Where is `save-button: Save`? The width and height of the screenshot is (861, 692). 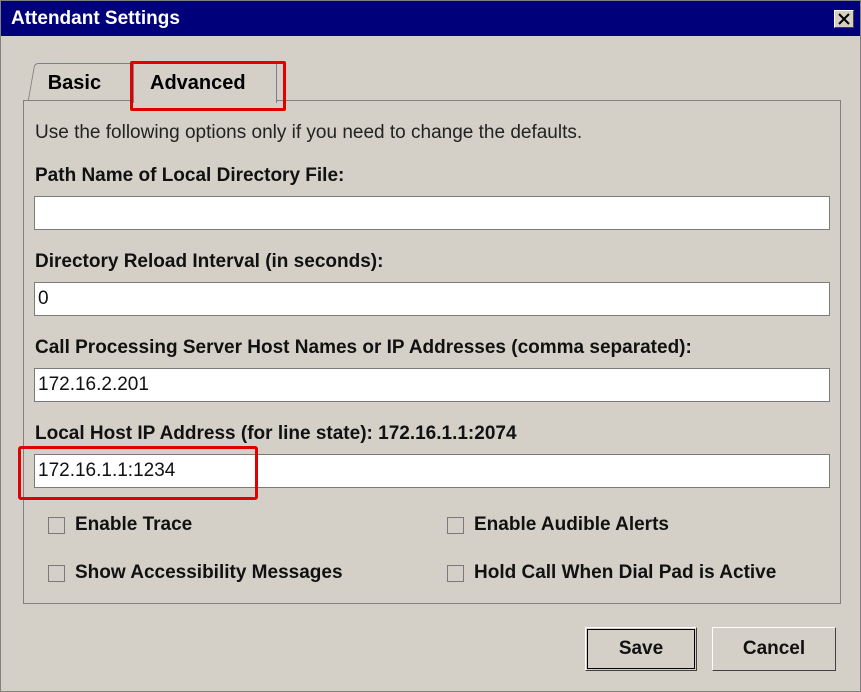 save-button: Save is located at coordinates (641, 649).